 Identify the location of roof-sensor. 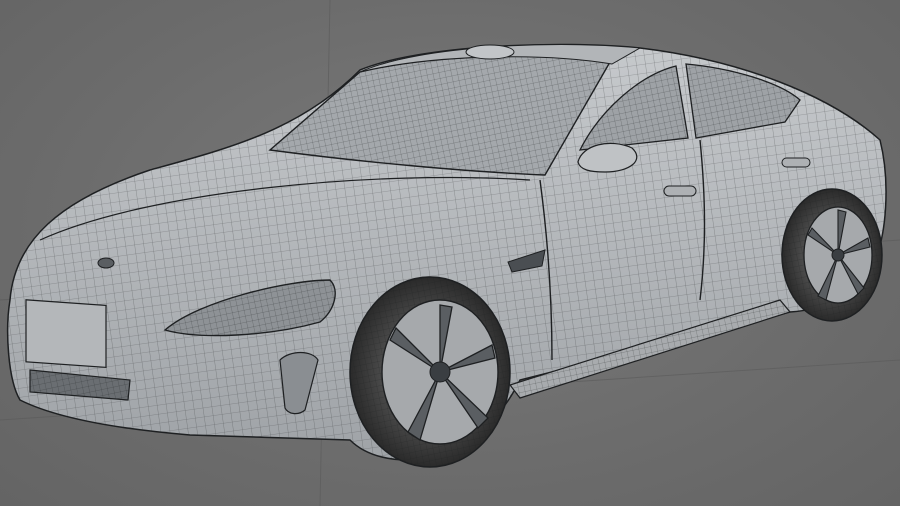
(490, 52).